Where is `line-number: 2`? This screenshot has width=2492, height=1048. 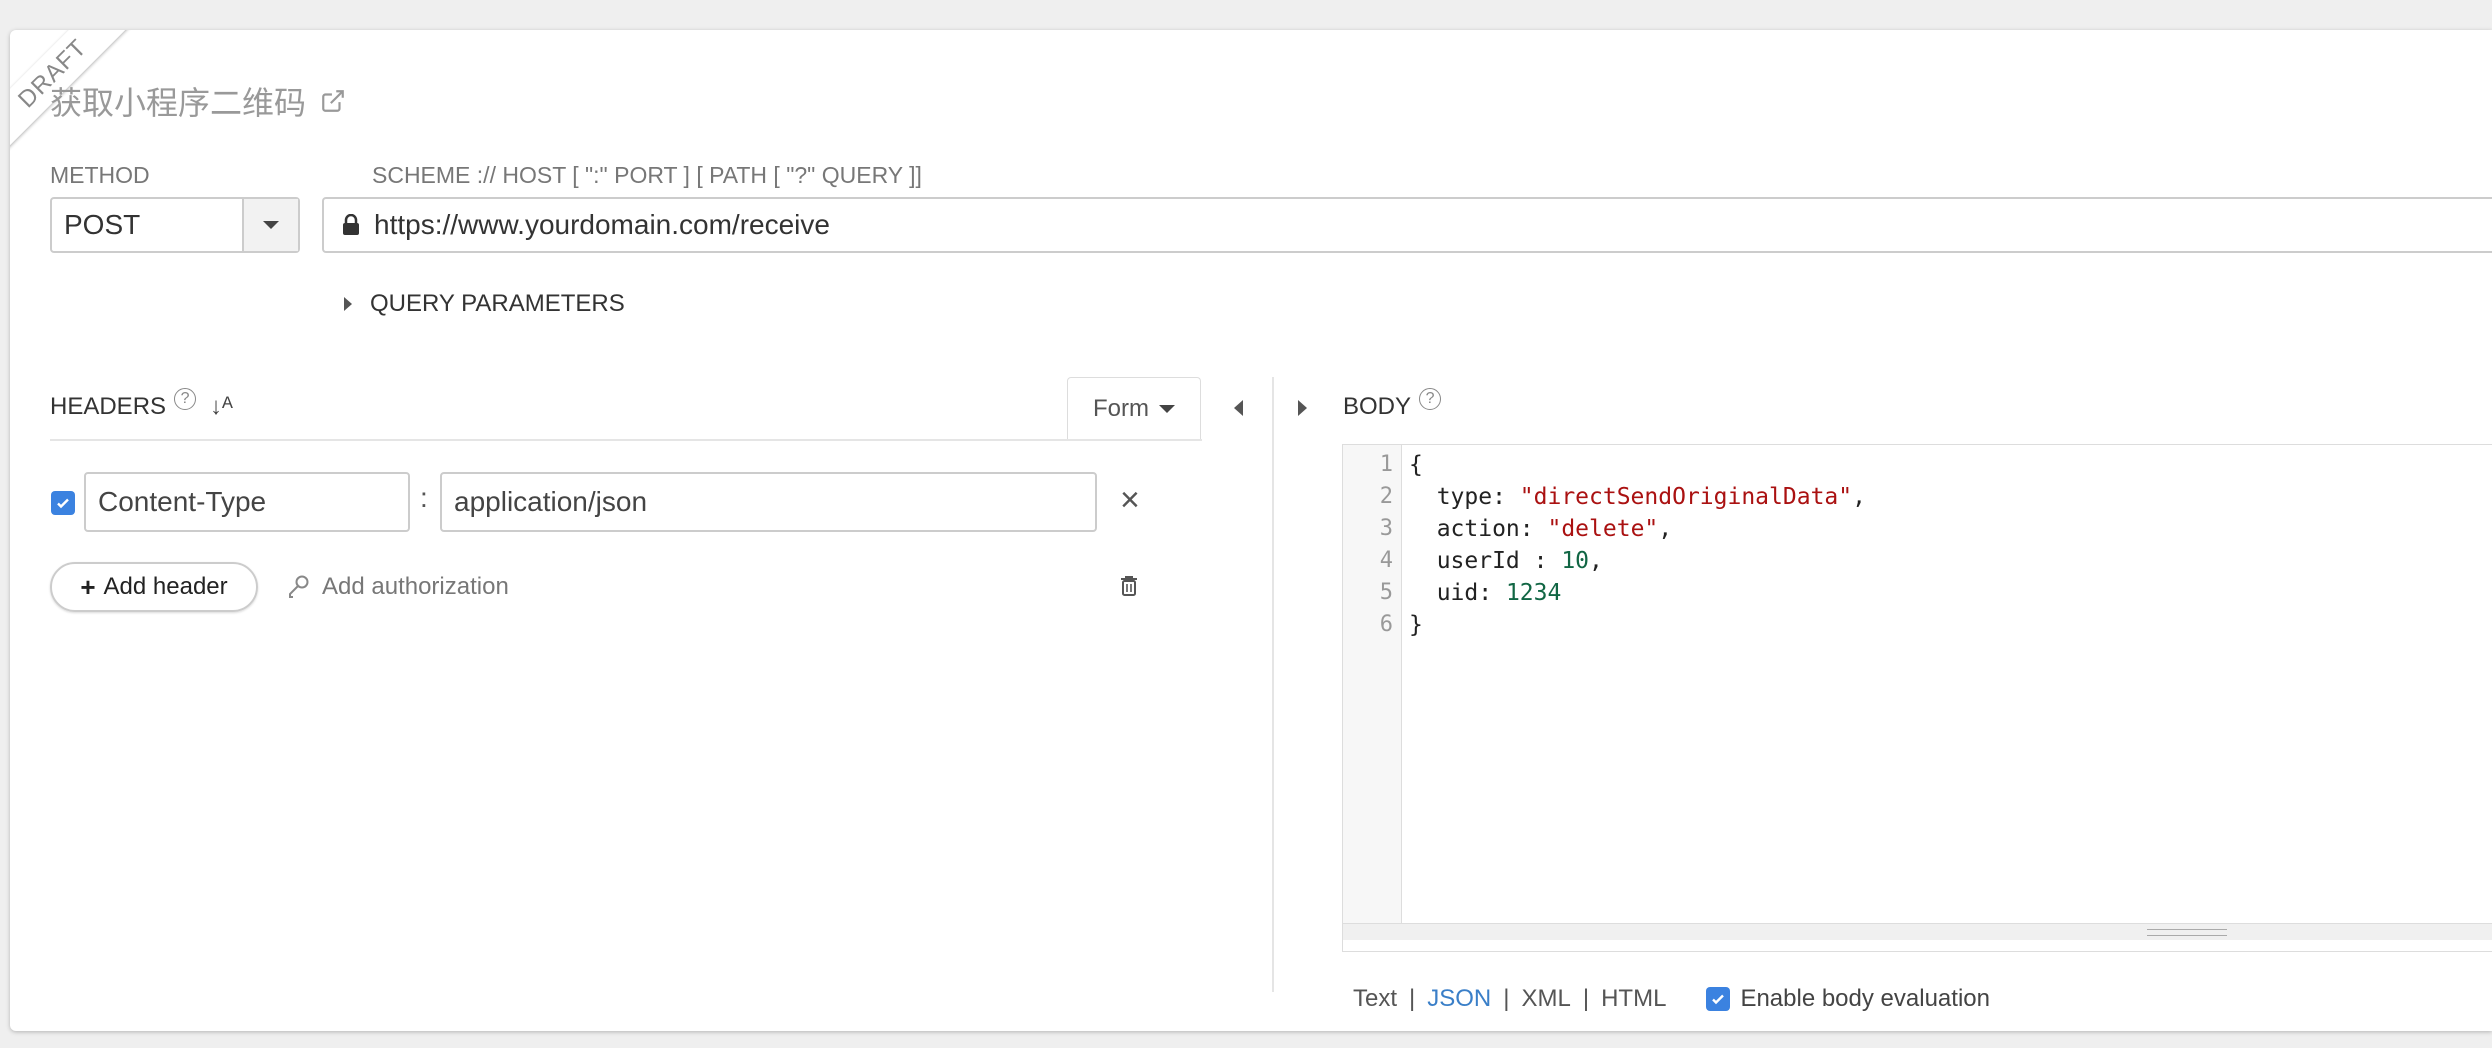 line-number: 2 is located at coordinates (1386, 496).